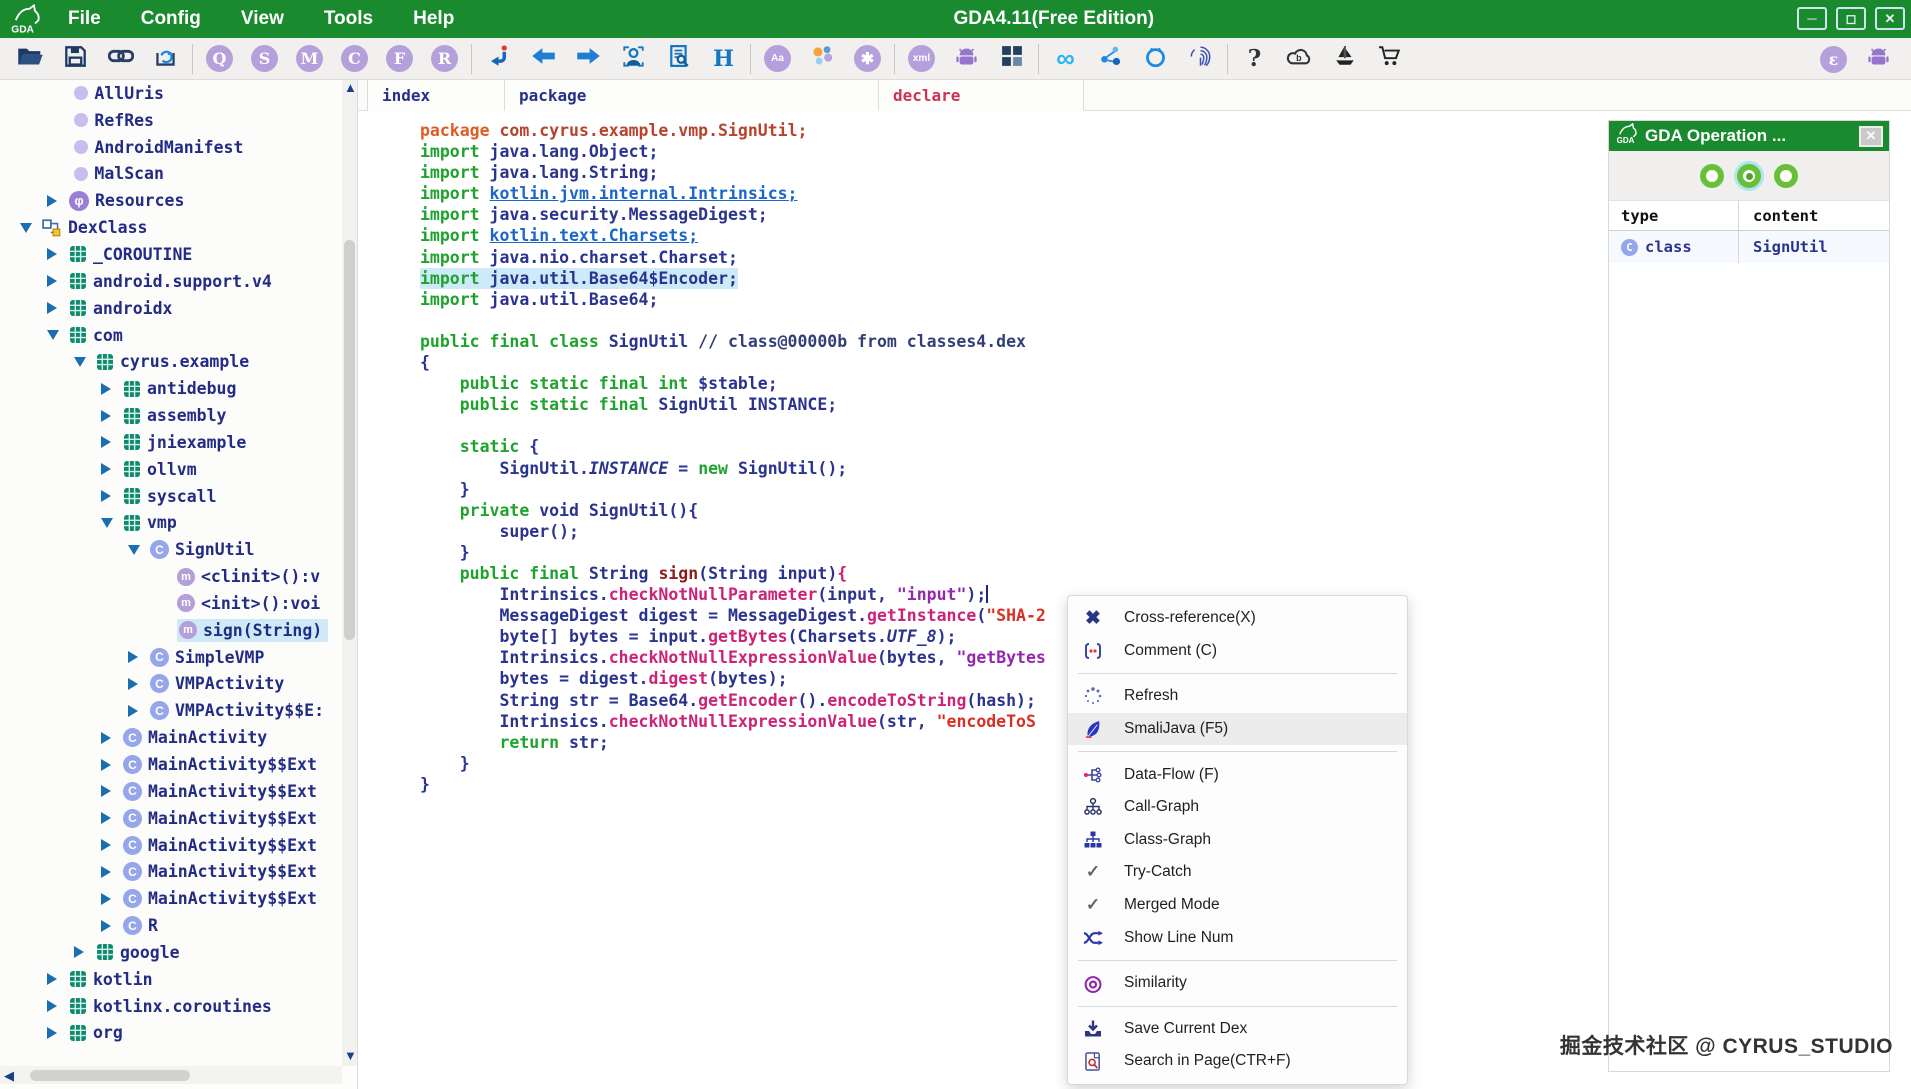  I want to click on privacy-scan-icon, so click(633, 59).